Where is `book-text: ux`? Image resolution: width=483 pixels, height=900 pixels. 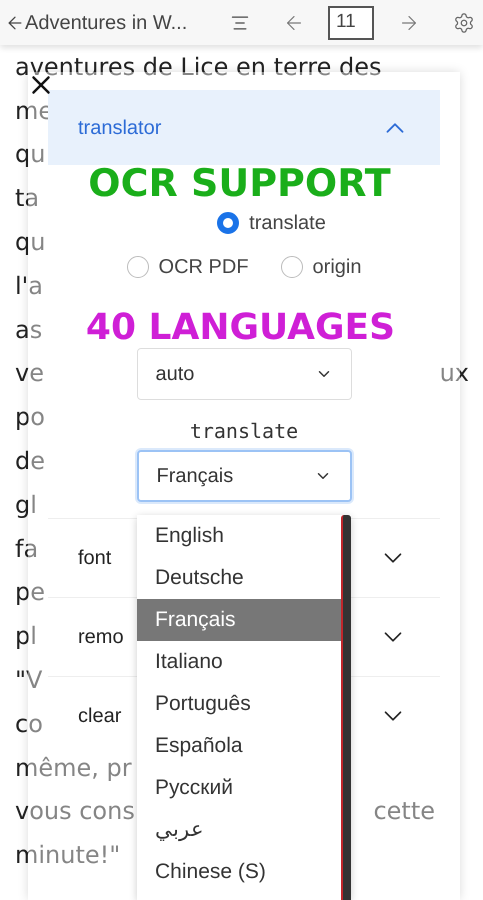 book-text: ux is located at coordinates (454, 374).